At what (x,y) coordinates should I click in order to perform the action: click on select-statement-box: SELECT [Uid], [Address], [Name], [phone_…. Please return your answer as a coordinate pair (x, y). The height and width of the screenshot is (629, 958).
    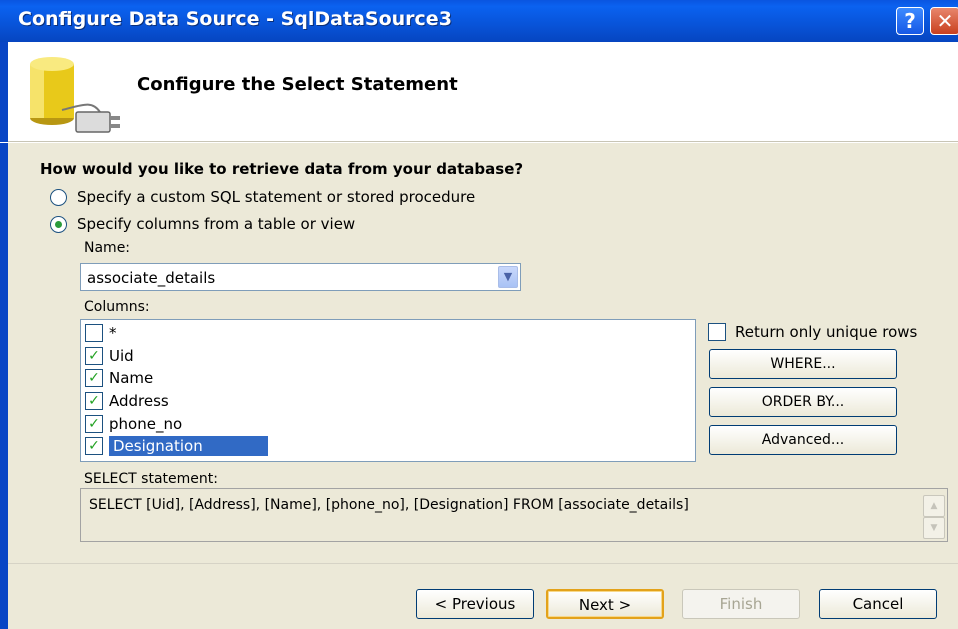
    Looking at the image, I should click on (514, 515).